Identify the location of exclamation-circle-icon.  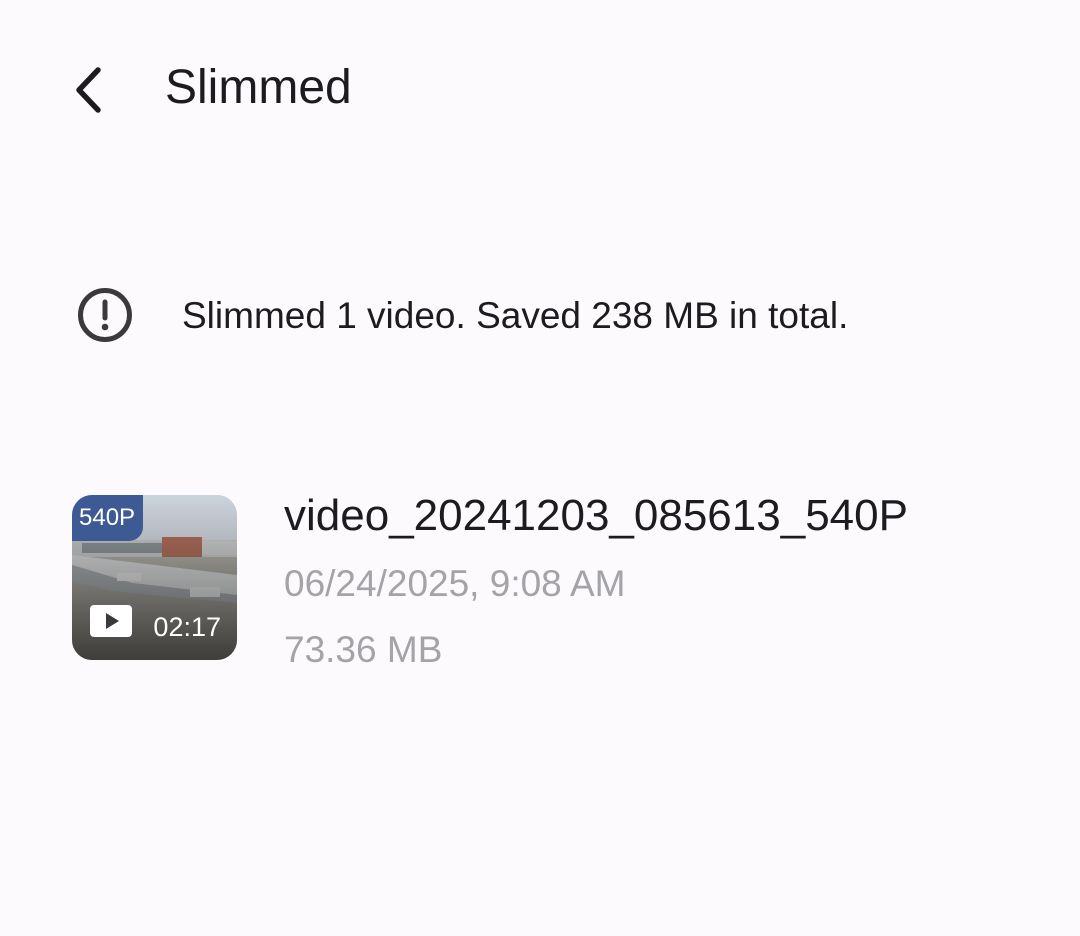
(105, 315).